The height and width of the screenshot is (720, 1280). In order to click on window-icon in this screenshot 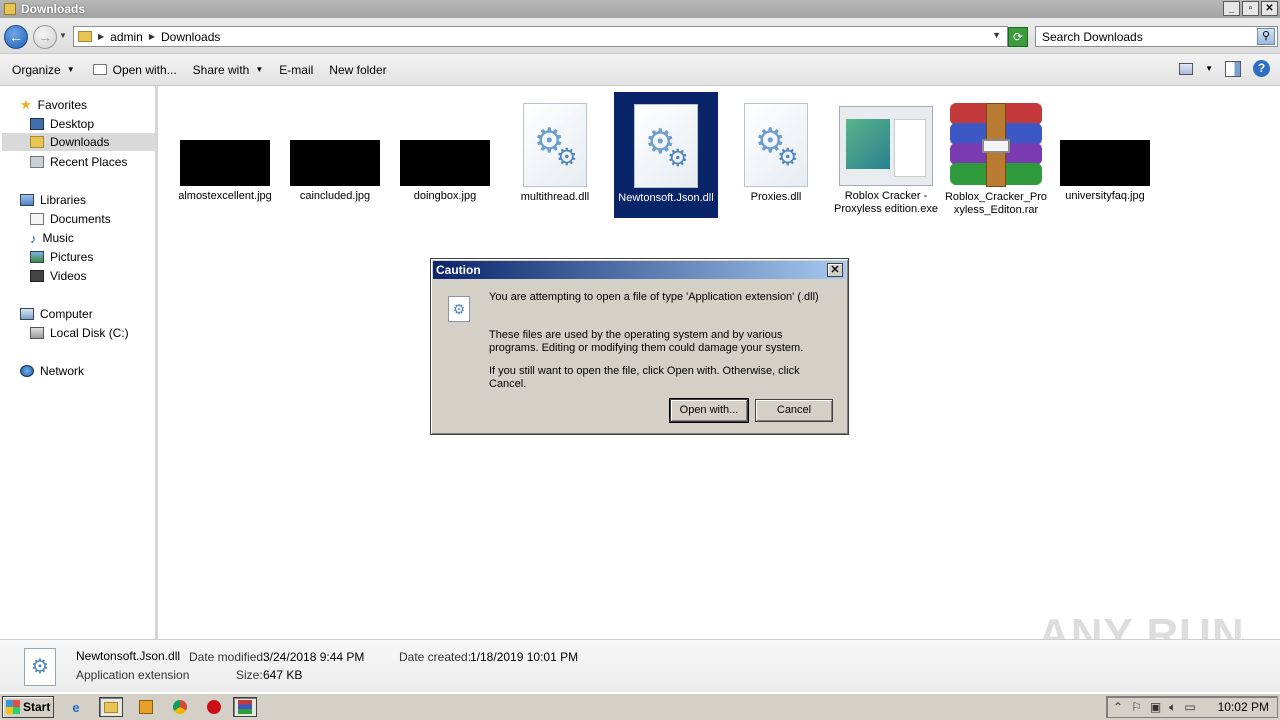, I will do `click(99, 69)`.